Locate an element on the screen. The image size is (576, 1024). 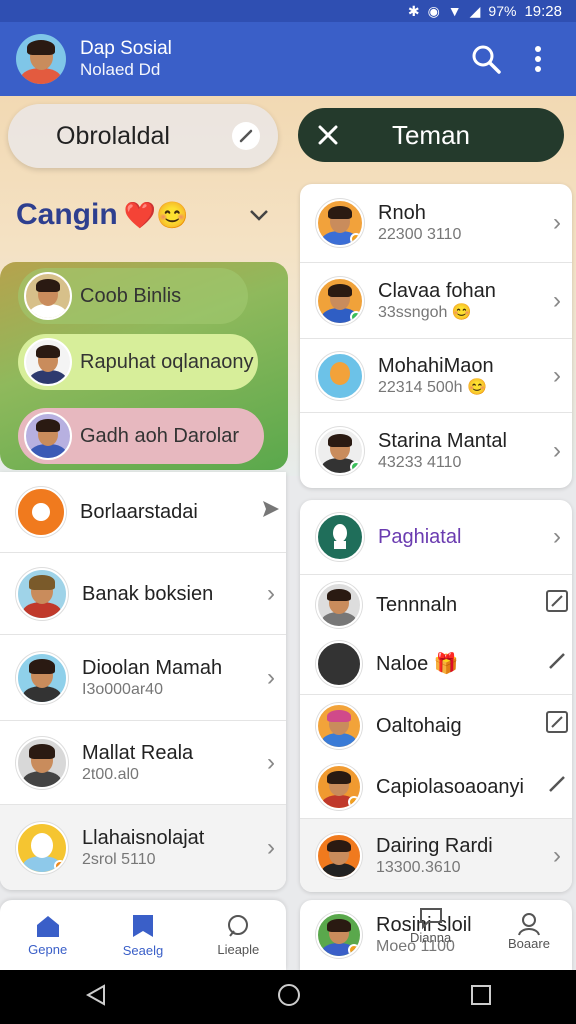
bottom-nav: Gepne Seaelg Lieaple is located at coordinates (143, 935).